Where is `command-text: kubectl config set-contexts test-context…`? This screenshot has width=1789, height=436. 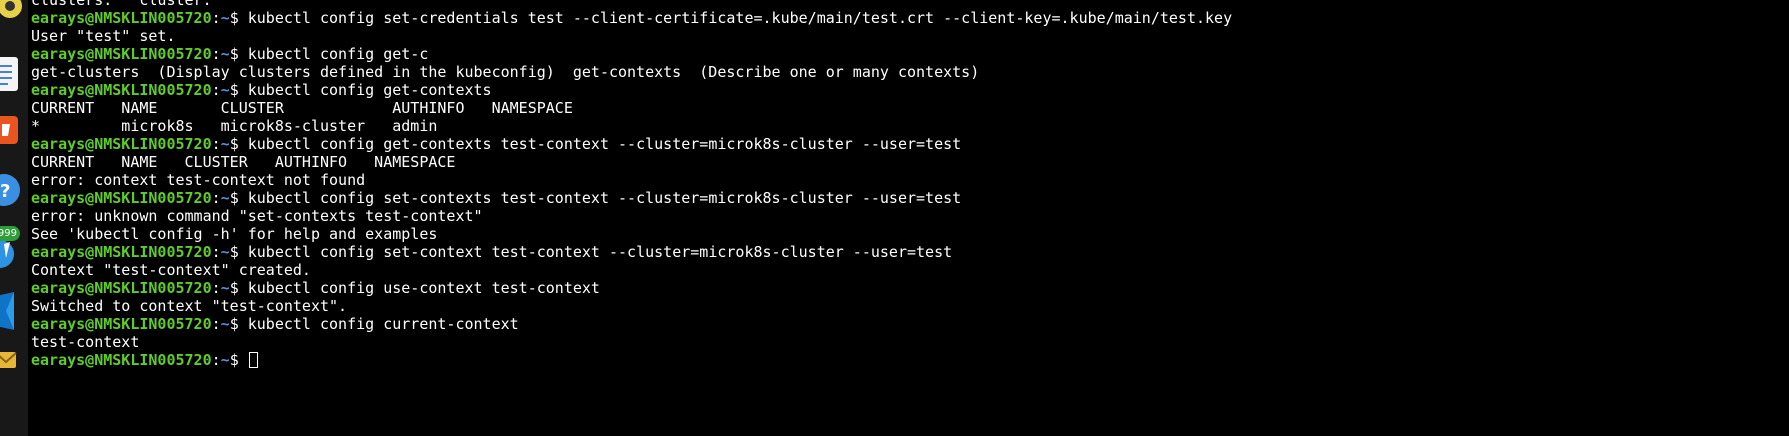
command-text: kubectl config set-contexts test-context… is located at coordinates (604, 198).